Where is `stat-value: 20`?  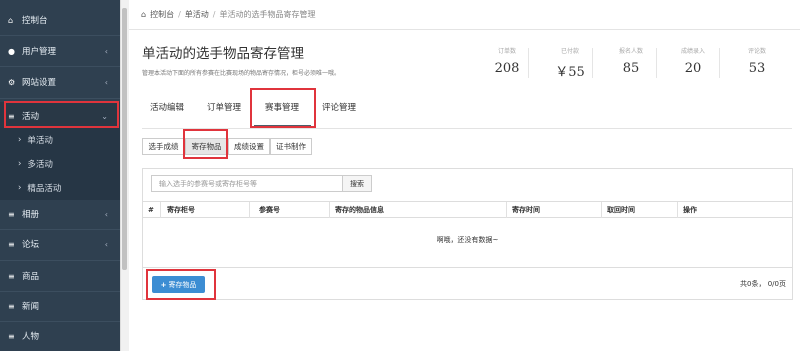 stat-value: 20 is located at coordinates (693, 68).